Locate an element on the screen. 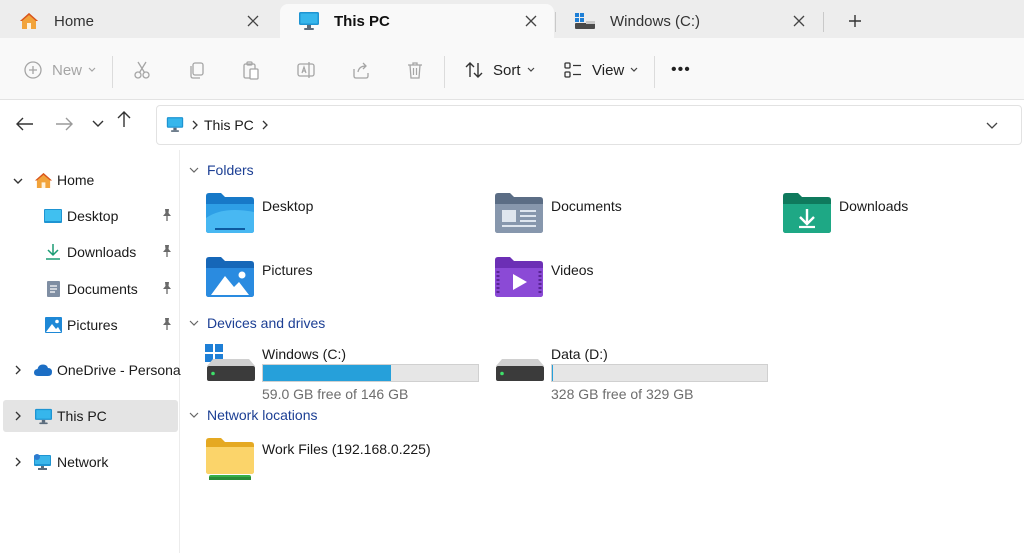  rename-button is located at coordinates (306, 70).